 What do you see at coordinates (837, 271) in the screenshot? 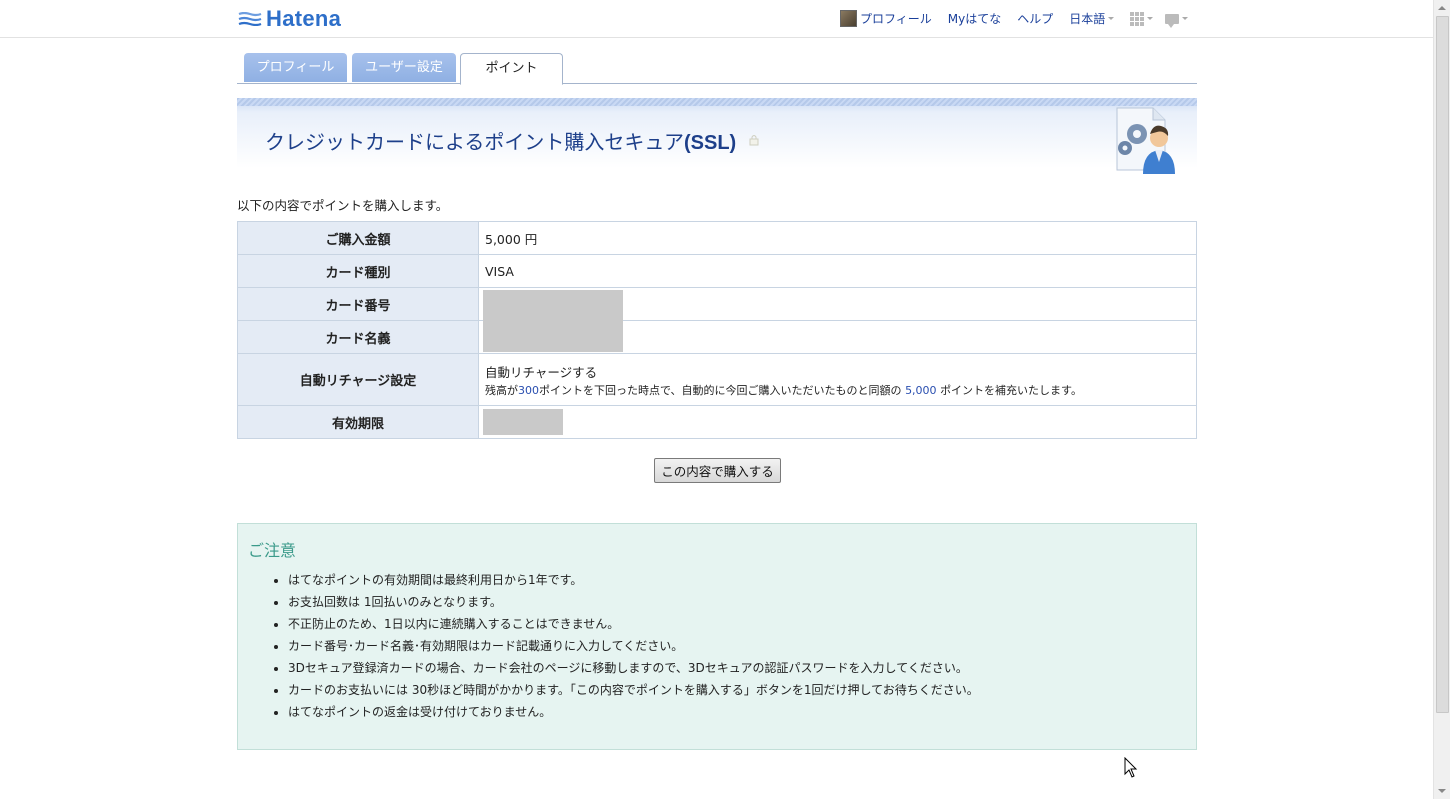
I see `card-type-value: VISA` at bounding box center [837, 271].